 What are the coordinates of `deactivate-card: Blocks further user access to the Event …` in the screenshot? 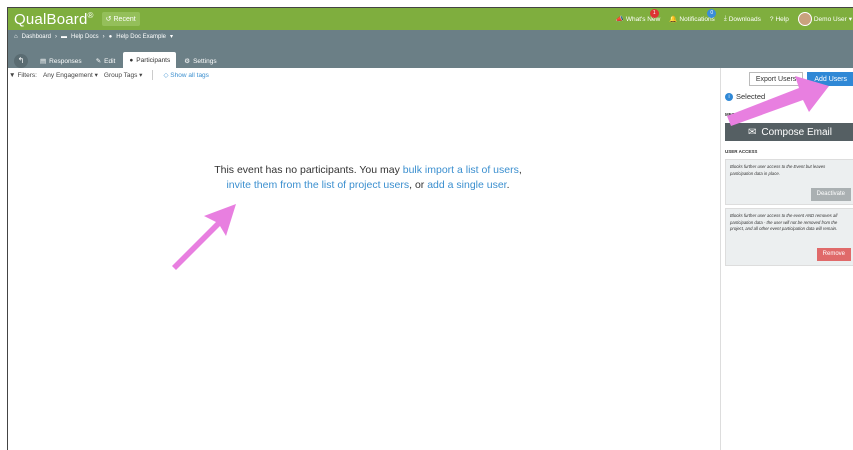 It's located at (789, 182).